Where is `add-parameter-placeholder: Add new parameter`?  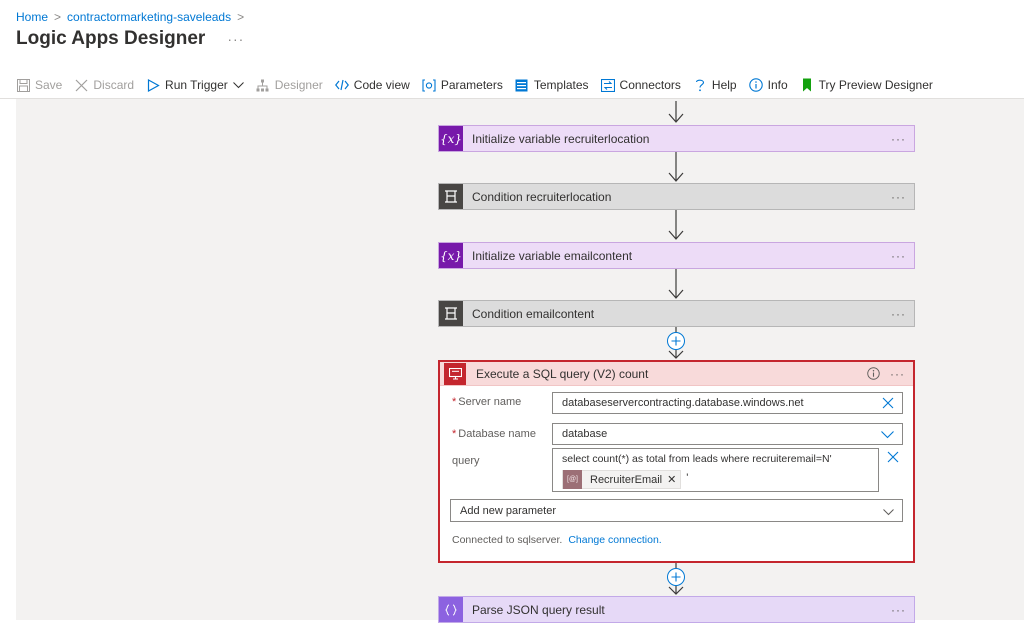
add-parameter-placeholder: Add new parameter is located at coordinates (508, 510).